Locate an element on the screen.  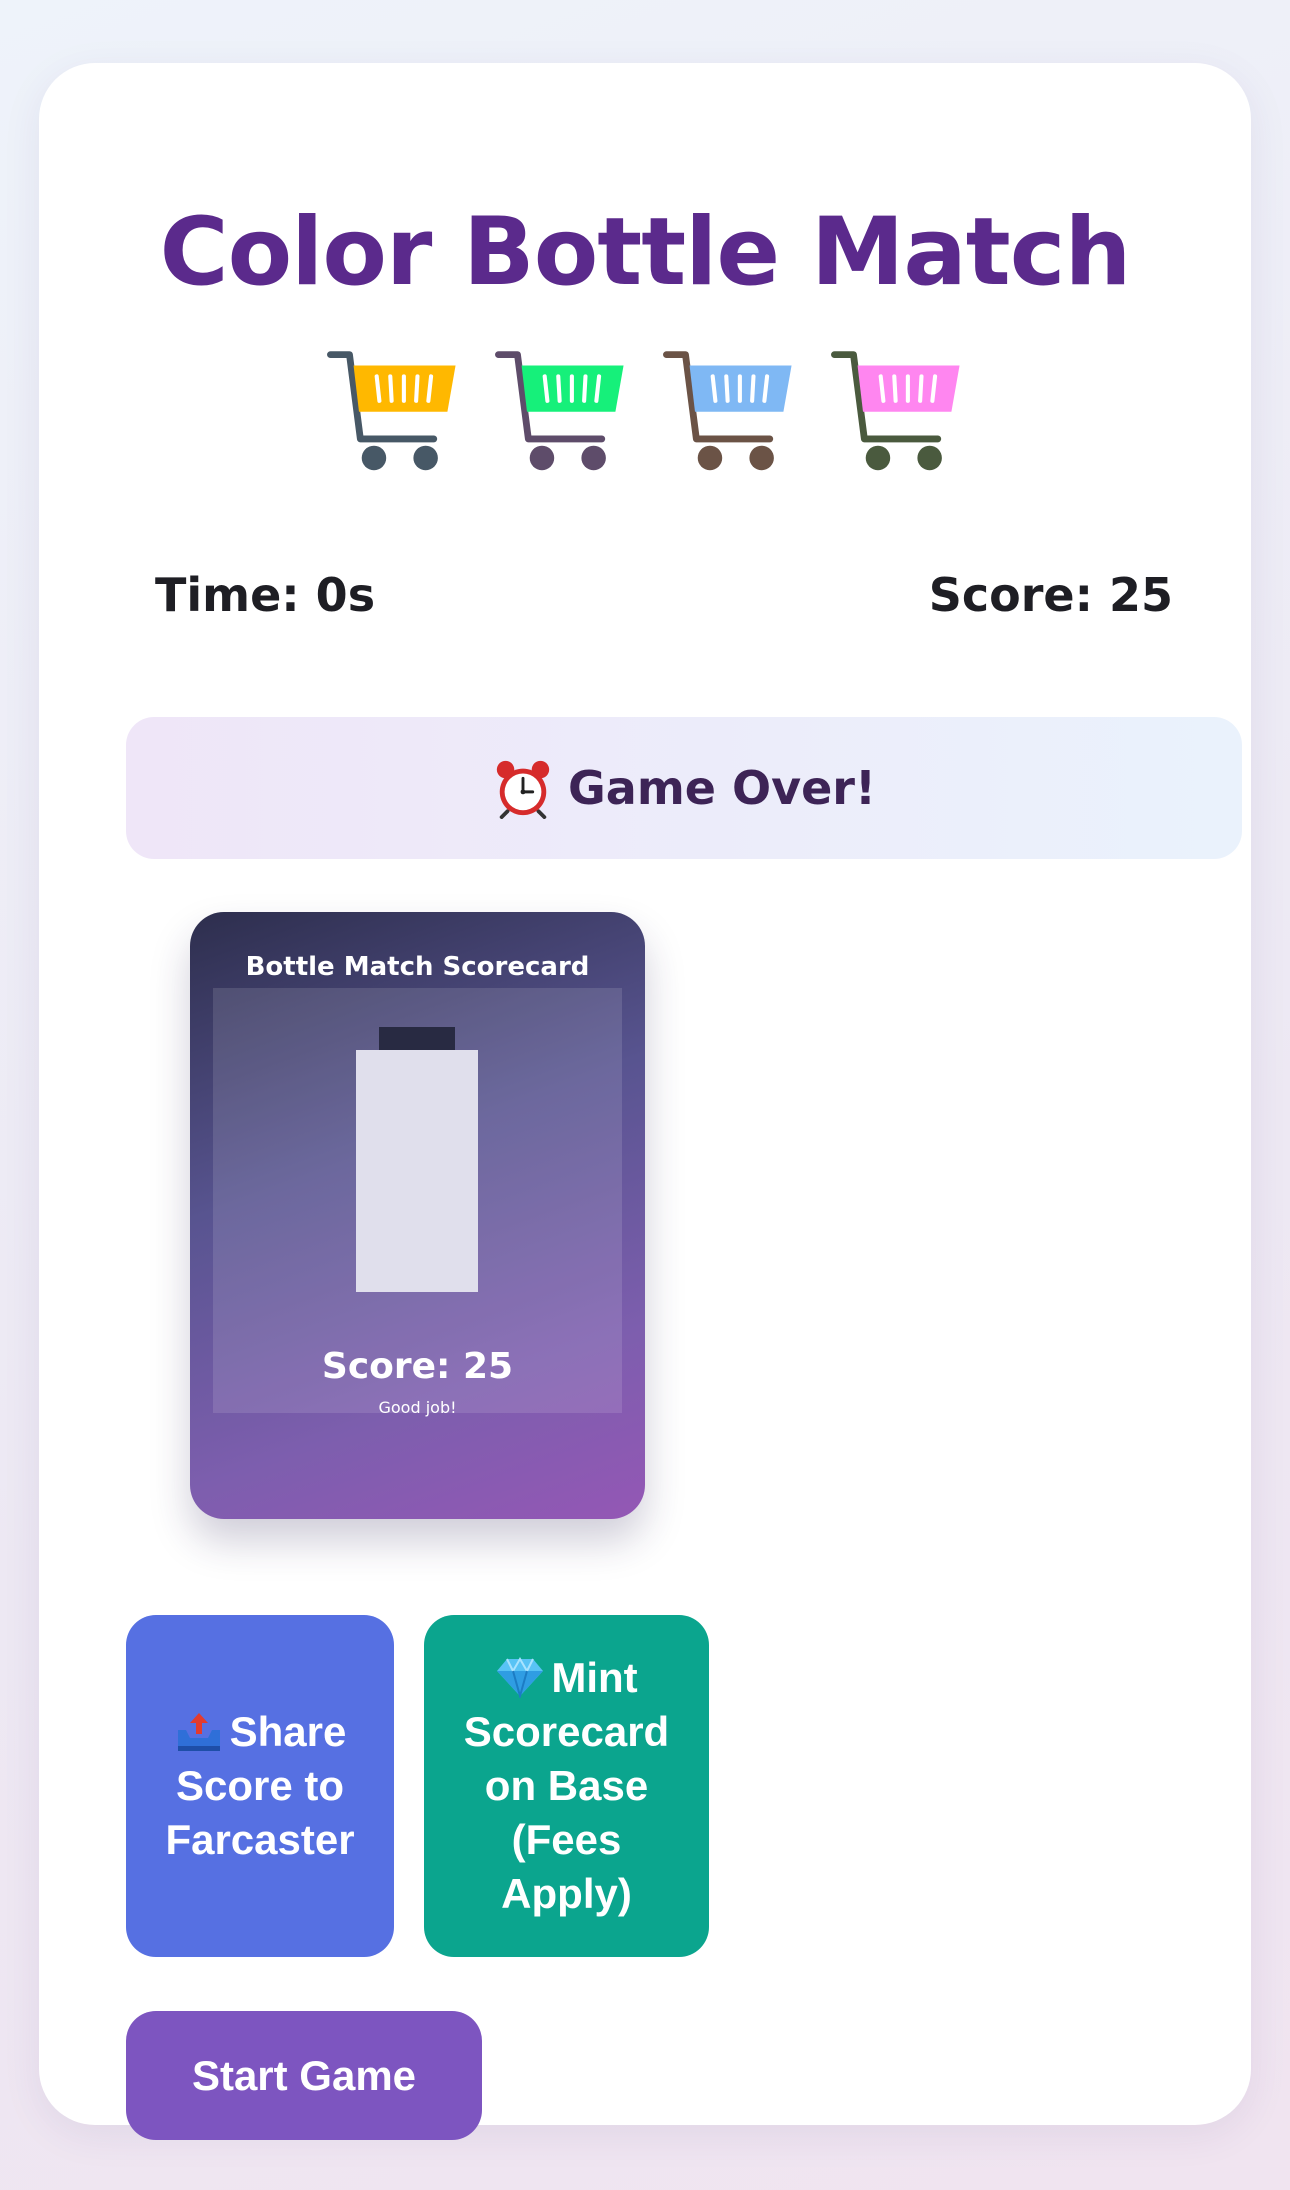
start-game-button: Start Game is located at coordinates (304, 2075).